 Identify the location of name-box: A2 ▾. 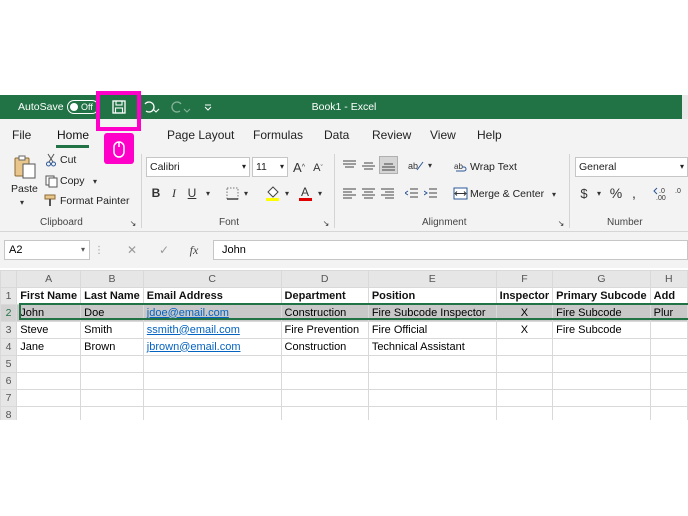
(47, 250).